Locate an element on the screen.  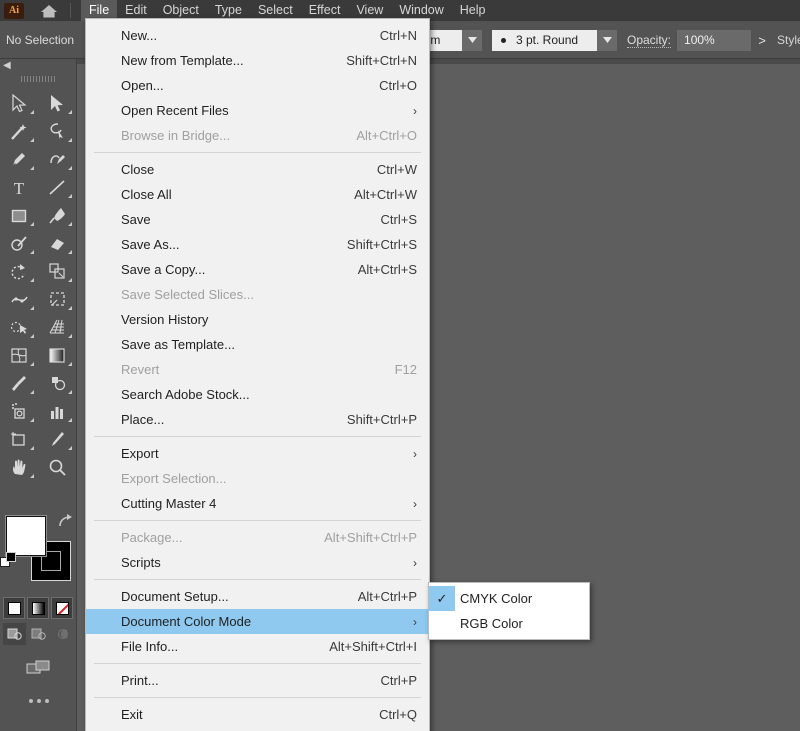
lasso-tool is located at coordinates (57, 131).